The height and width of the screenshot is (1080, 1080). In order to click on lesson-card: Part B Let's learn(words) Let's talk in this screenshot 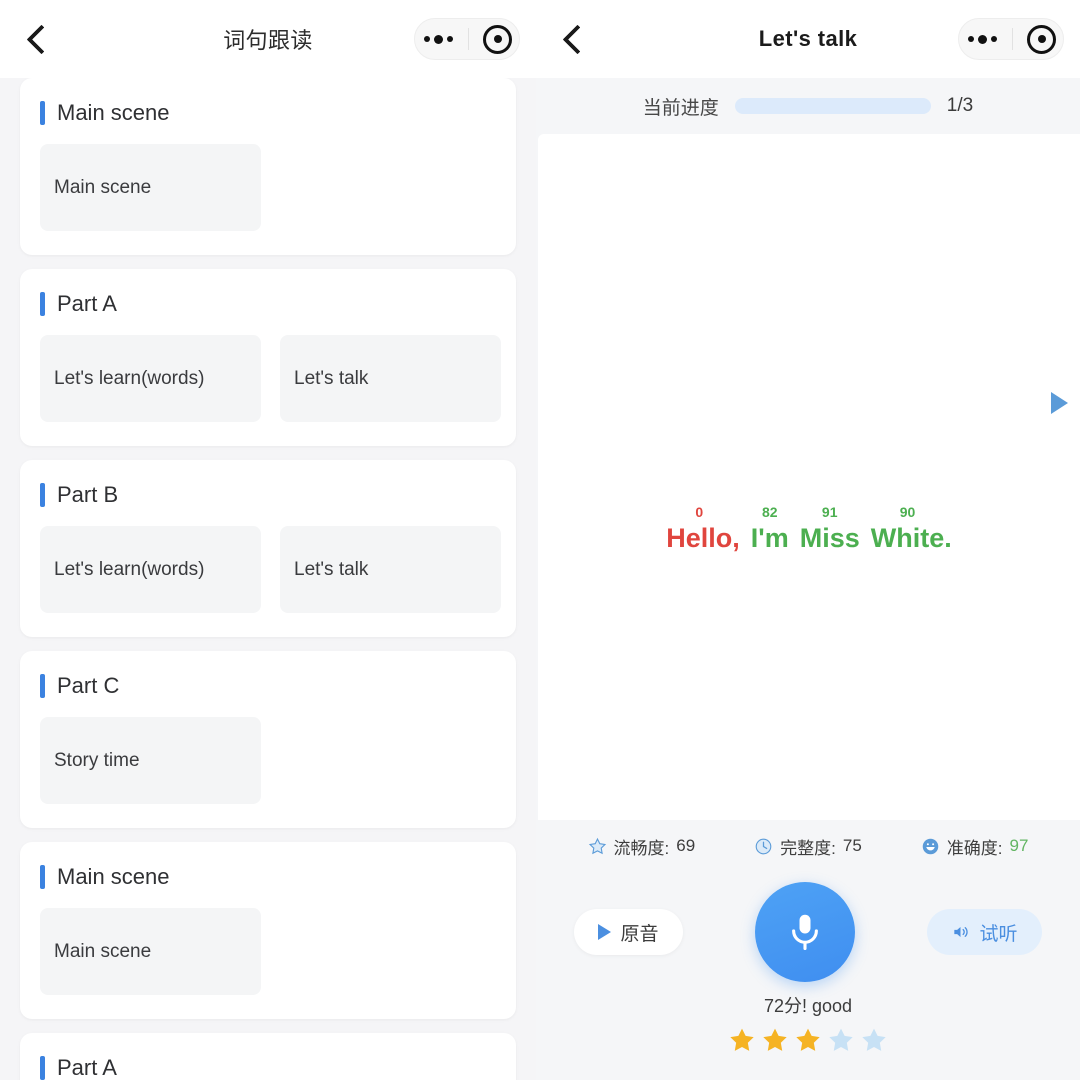, I will do `click(268, 548)`.